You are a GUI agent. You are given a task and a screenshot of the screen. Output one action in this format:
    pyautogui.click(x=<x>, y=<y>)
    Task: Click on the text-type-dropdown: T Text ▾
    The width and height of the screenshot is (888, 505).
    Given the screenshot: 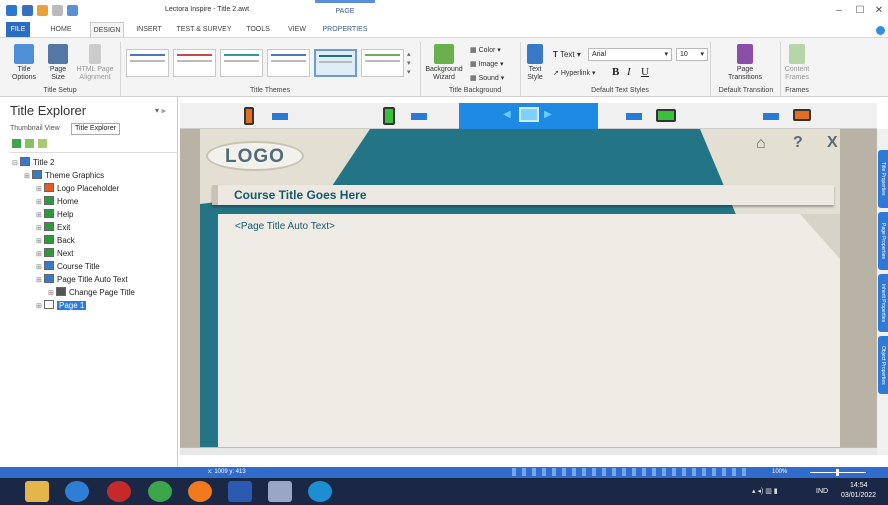 What is the action you would take?
    pyautogui.click(x=567, y=54)
    